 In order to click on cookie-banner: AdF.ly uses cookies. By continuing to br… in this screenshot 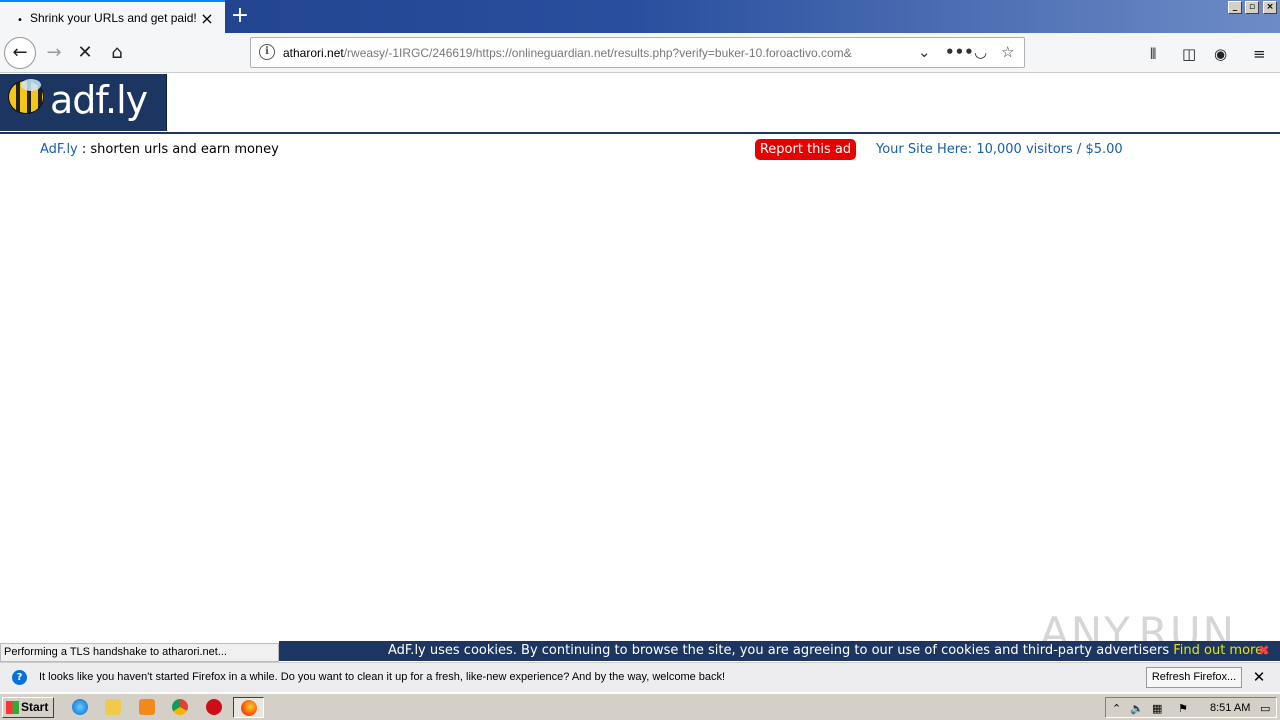, I will do `click(779, 651)`.